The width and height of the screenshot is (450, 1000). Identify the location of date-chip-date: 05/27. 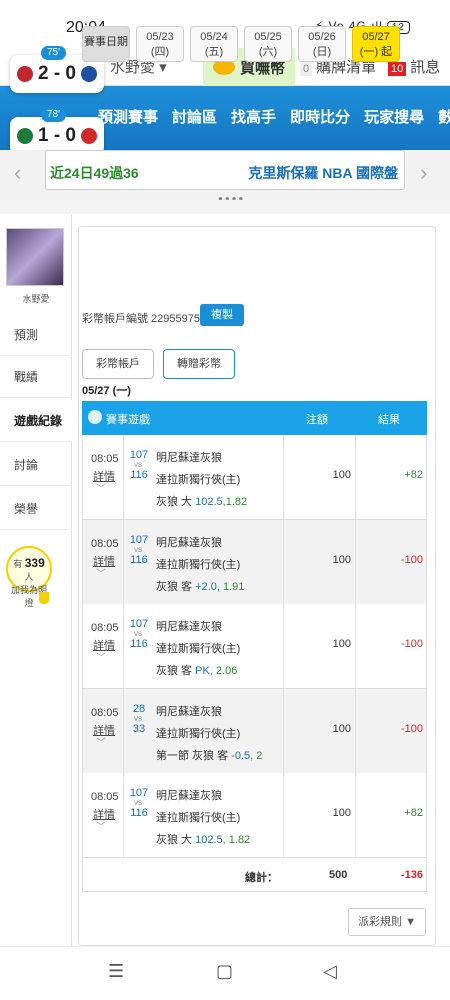
(376, 37).